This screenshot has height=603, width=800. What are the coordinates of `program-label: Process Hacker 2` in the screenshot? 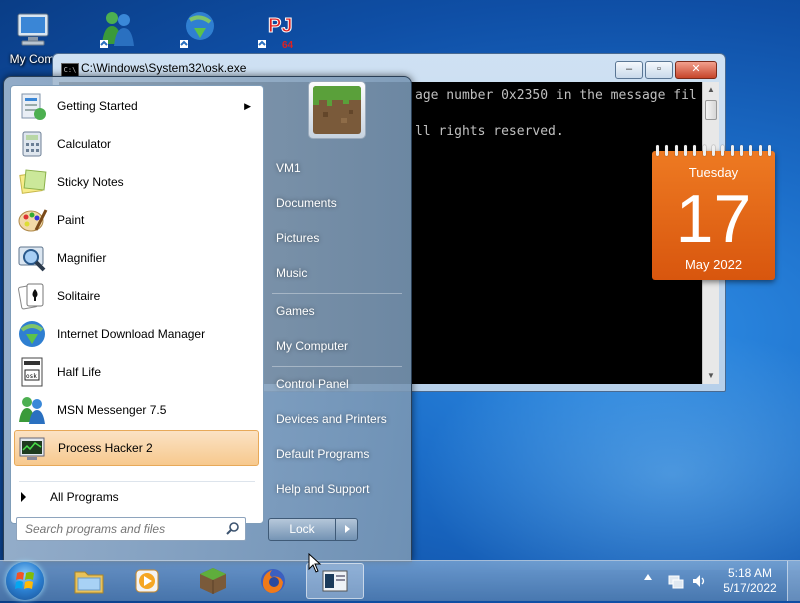 It's located at (105, 448).